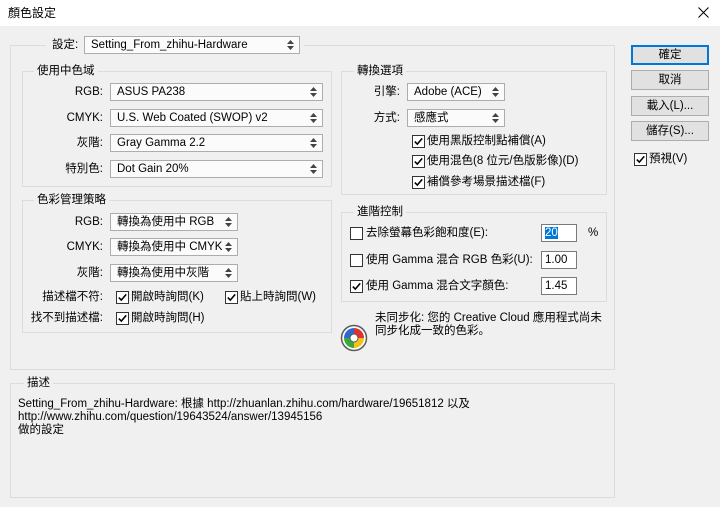 Image resolution: width=720 pixels, height=507 pixels. I want to click on scene-referred-checkbox, so click(418, 182).